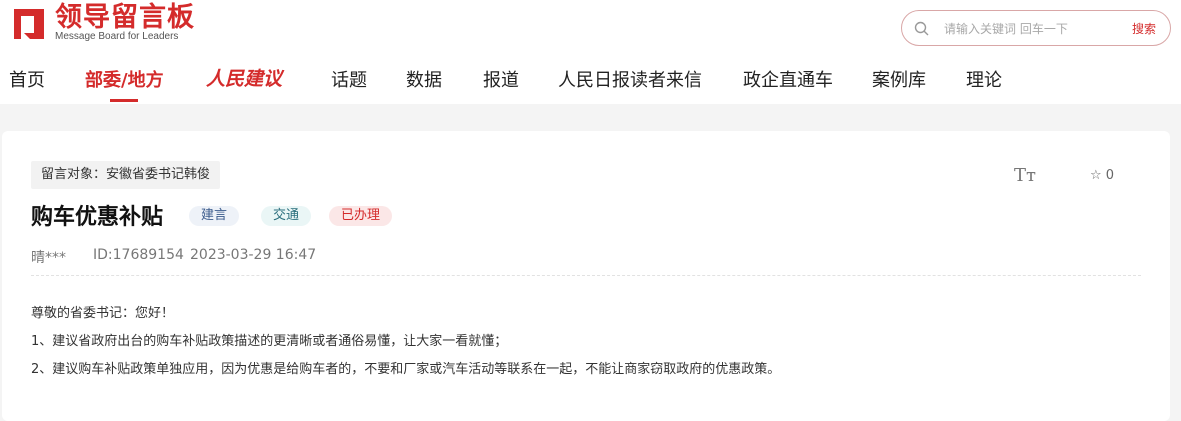 This screenshot has width=1181, height=421. What do you see at coordinates (984, 79) in the screenshot?
I see `nav-item-theory: 理论` at bounding box center [984, 79].